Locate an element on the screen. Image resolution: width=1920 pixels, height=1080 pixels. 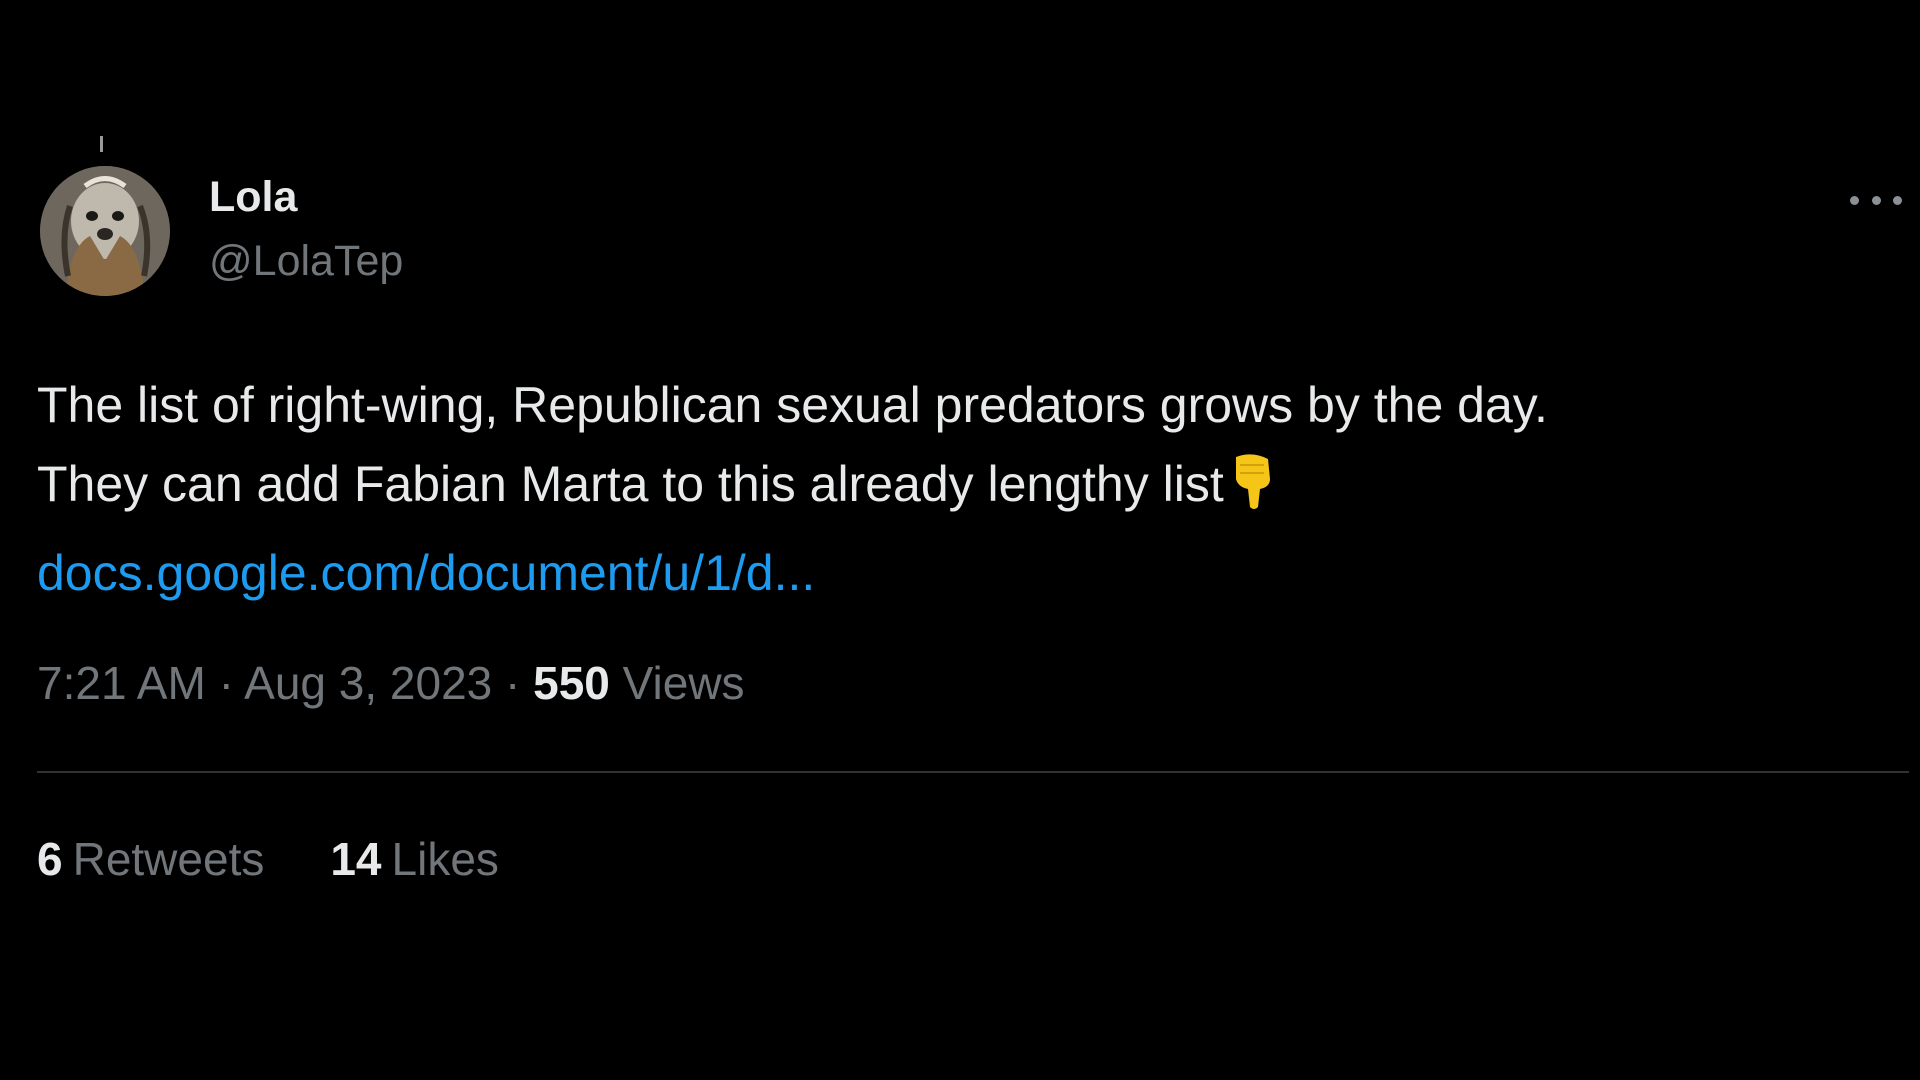
retweets-label: Retweets is located at coordinates (168, 859).